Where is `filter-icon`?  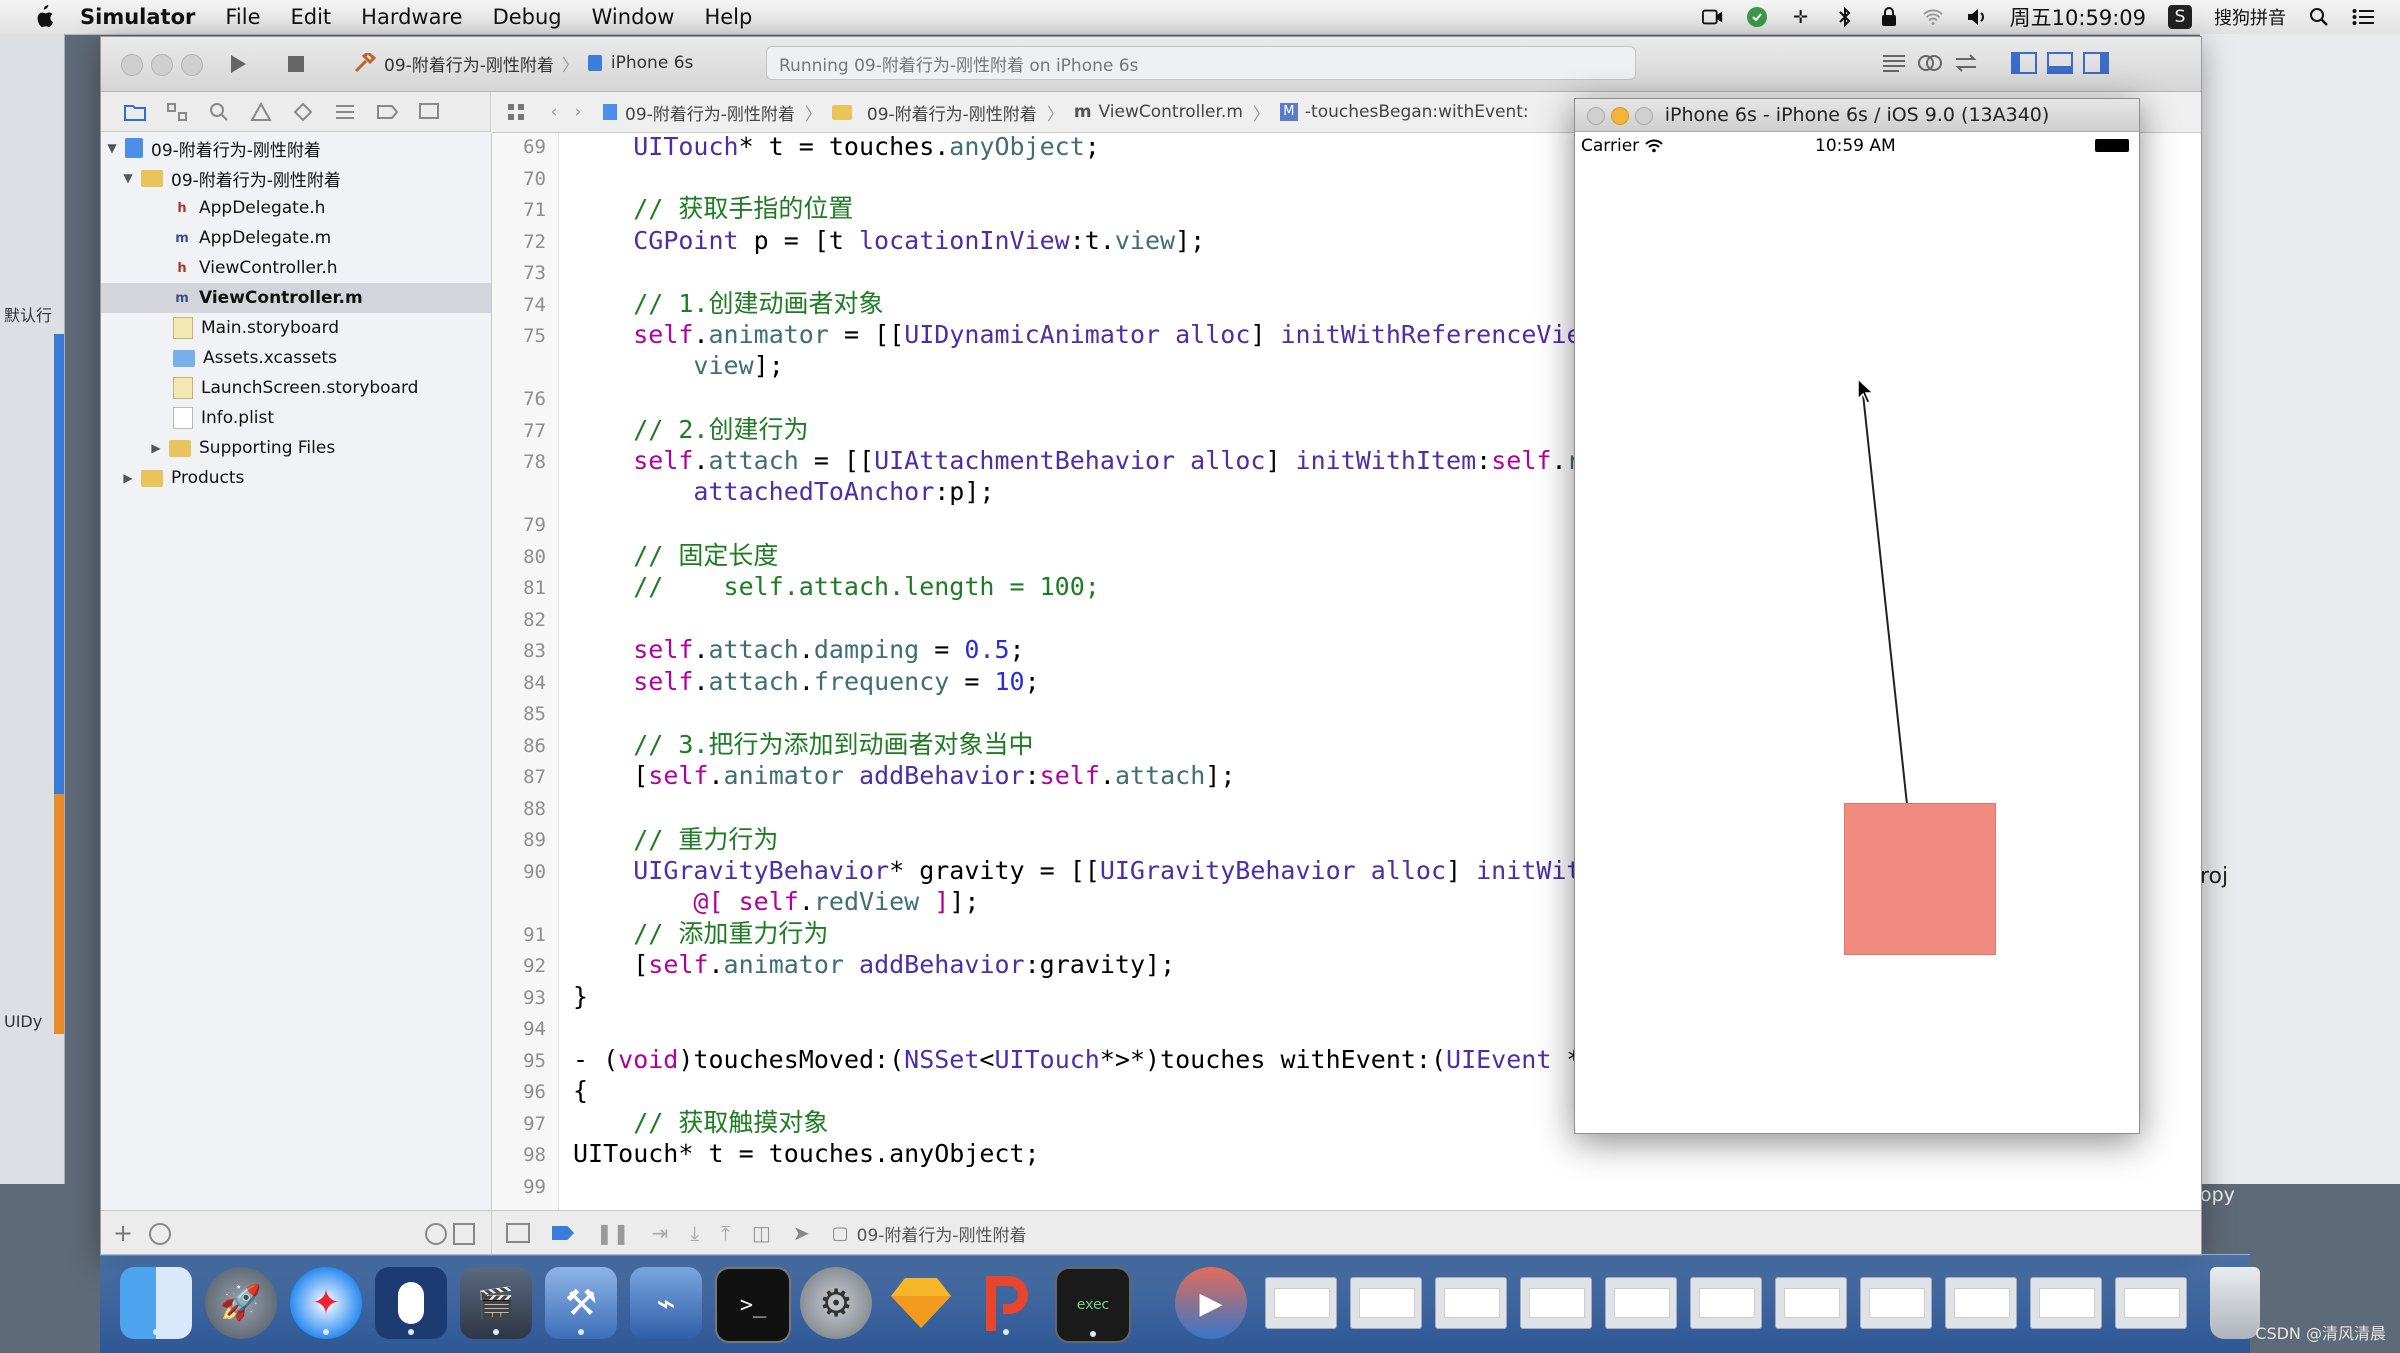 filter-icon is located at coordinates (160, 1234).